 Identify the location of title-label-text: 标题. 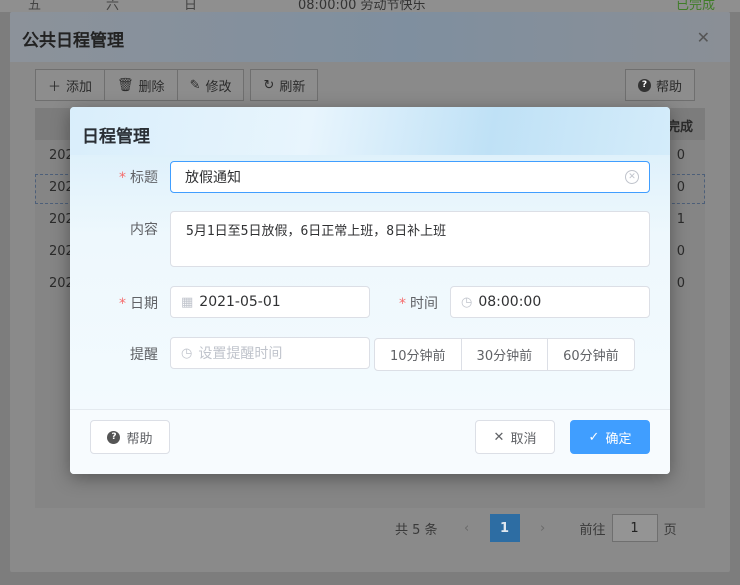
(144, 178).